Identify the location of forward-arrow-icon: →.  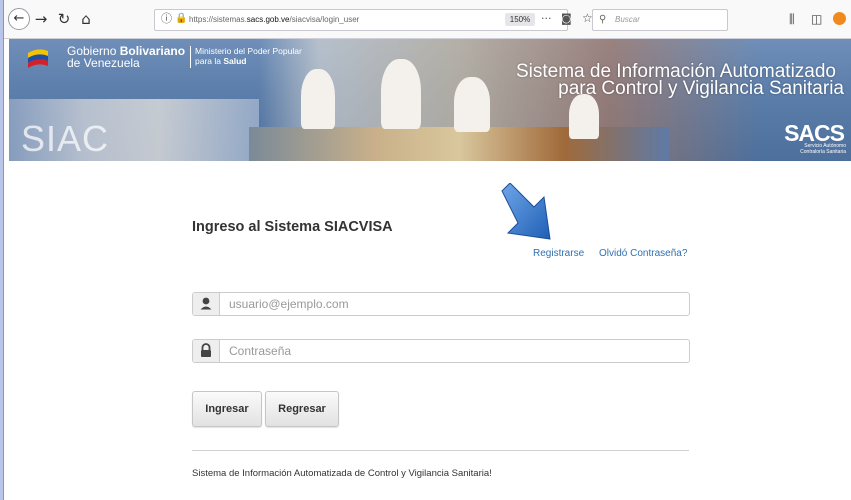
(41, 19).